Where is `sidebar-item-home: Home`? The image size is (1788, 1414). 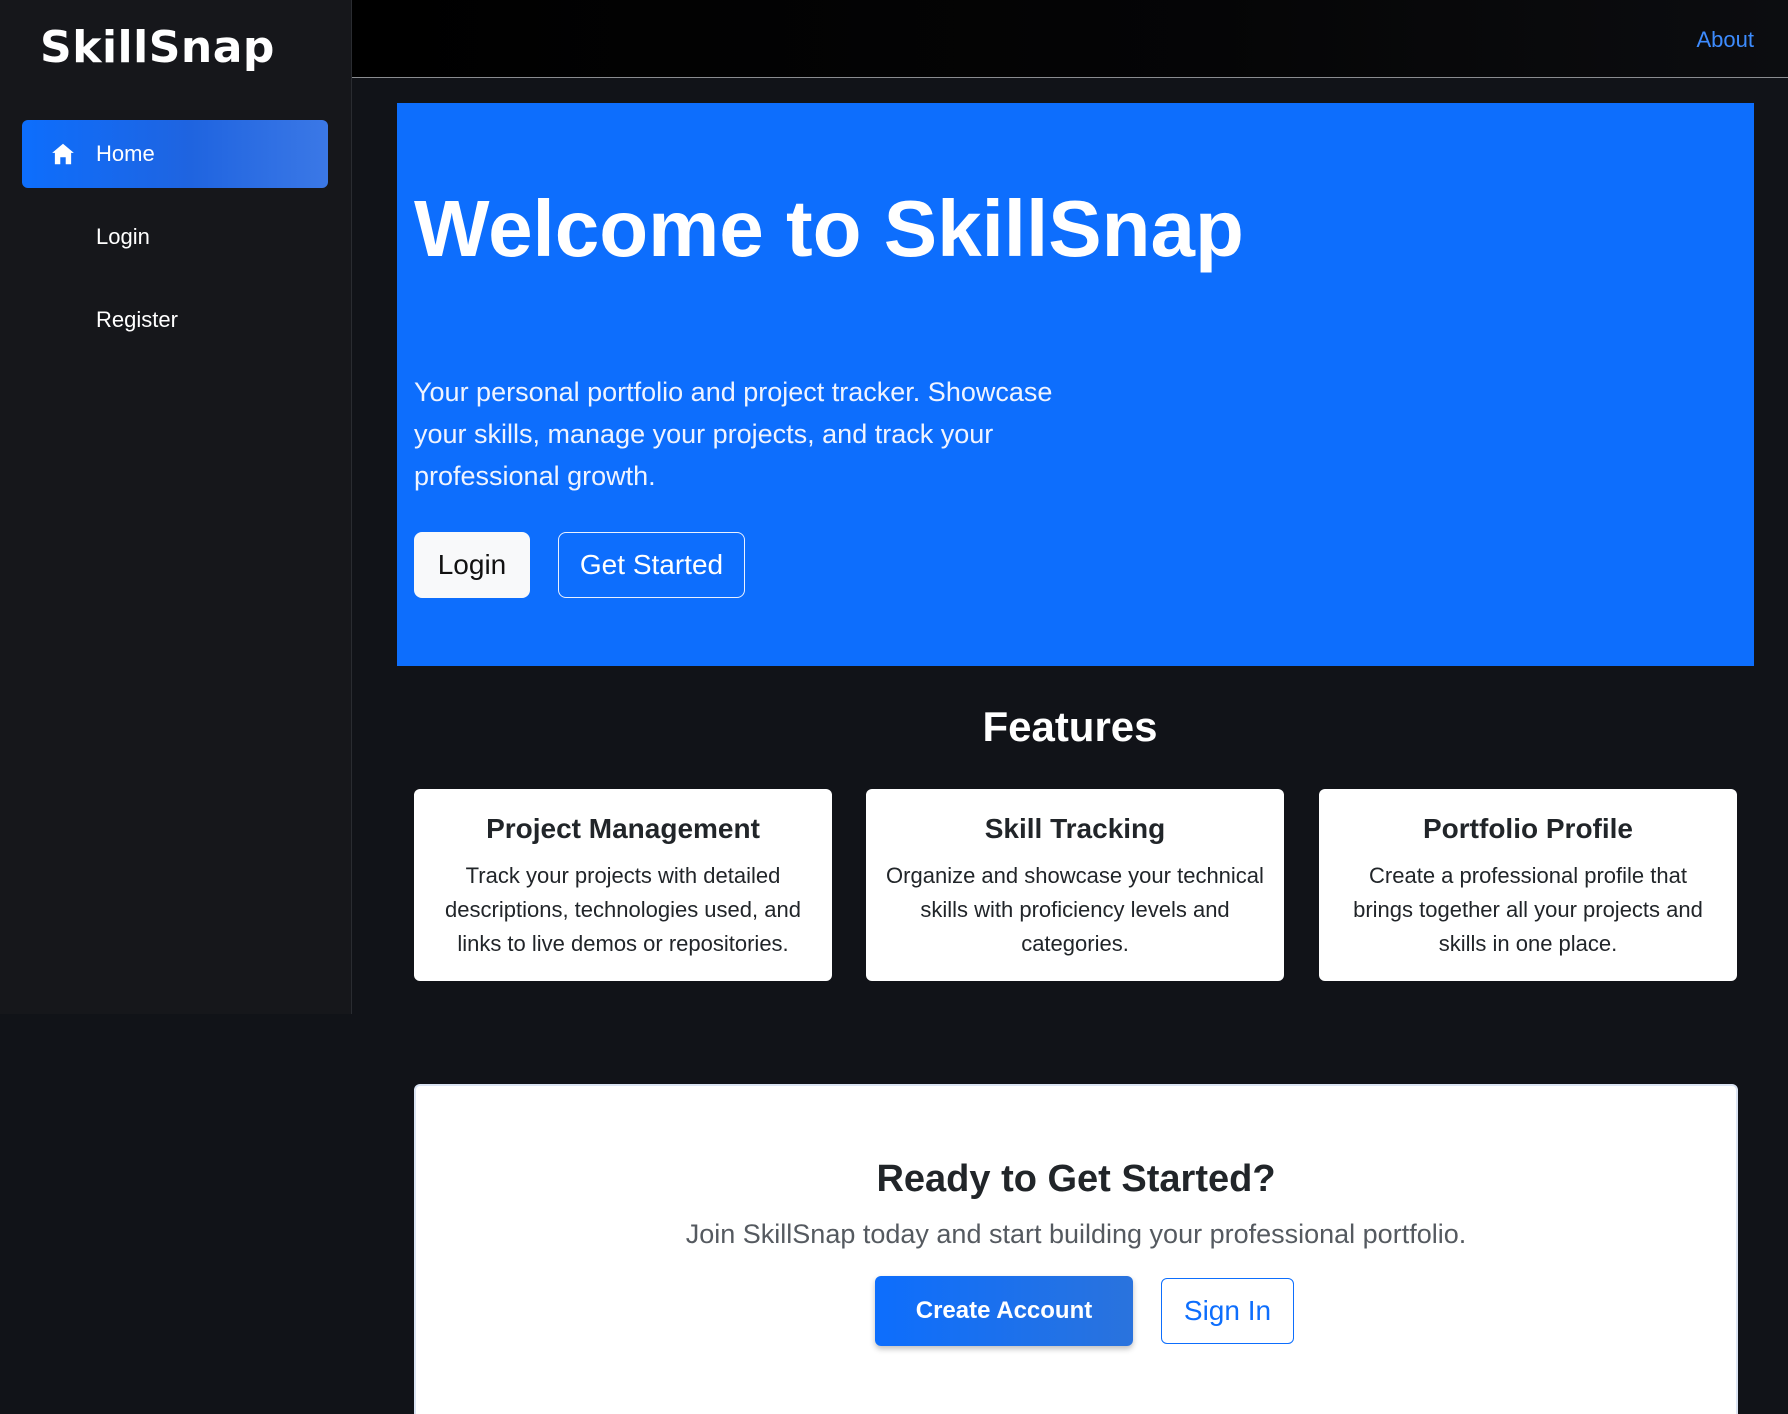
sidebar-item-home: Home is located at coordinates (175, 154).